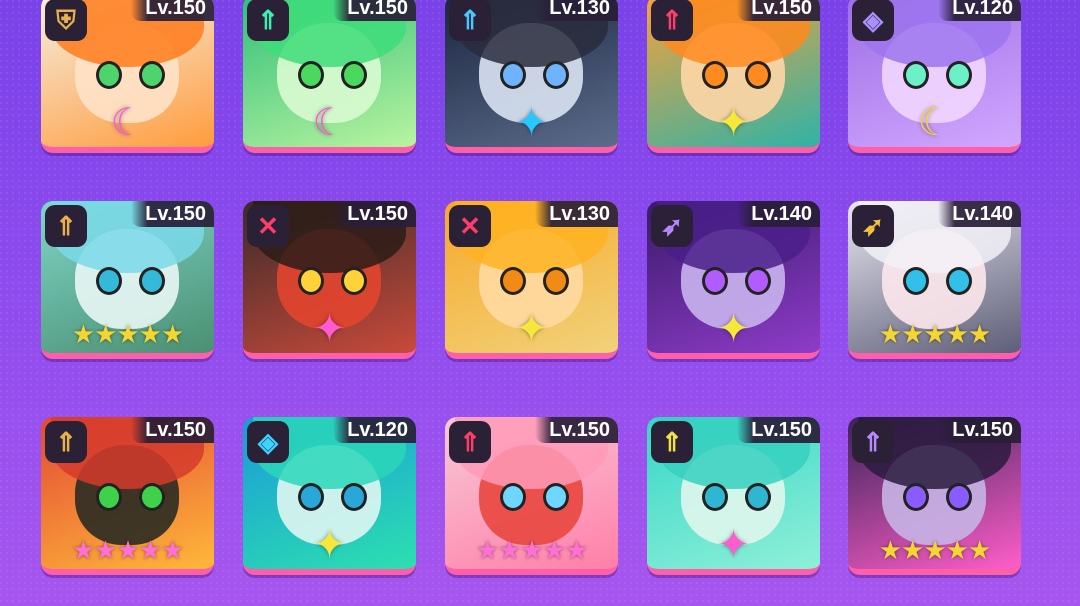 This screenshot has height=606, width=1080. Describe the element at coordinates (127, 76) in the screenshot. I see `hero-card: Lv.150 ⛨ ☾` at that location.